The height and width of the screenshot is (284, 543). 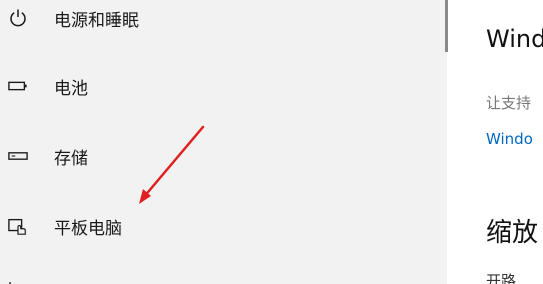 I want to click on sidebar-item-power-sleep: 电源和睡眠, so click(x=223, y=23).